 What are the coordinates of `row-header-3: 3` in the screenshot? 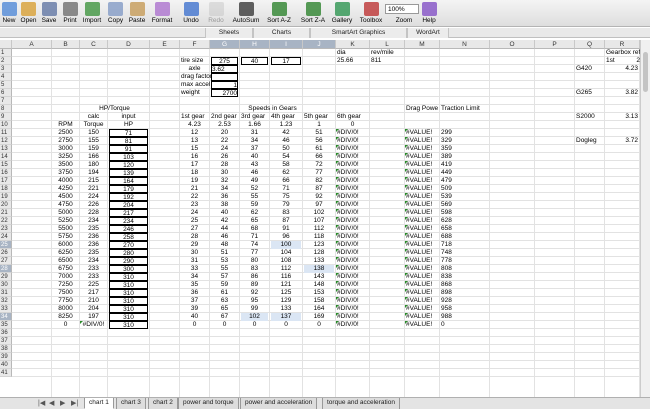 It's located at (6, 69).